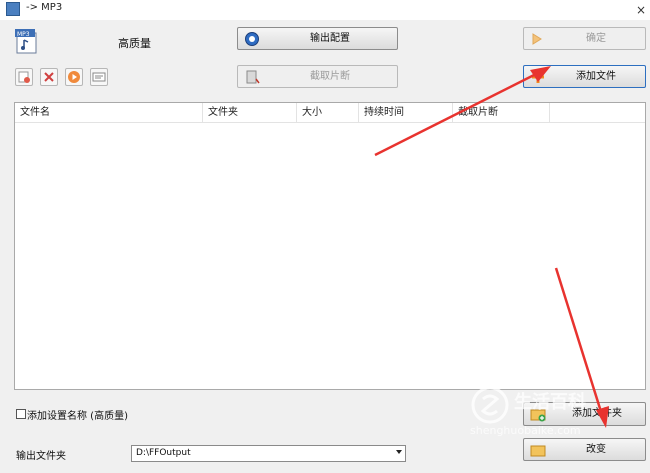 The image size is (650, 473). What do you see at coordinates (134, 43) in the screenshot?
I see `quality-label: 高质量` at bounding box center [134, 43].